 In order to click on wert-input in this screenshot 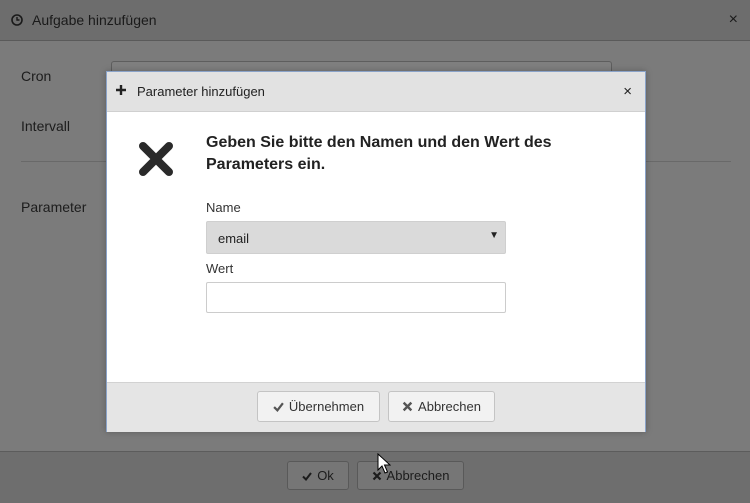, I will do `click(356, 297)`.